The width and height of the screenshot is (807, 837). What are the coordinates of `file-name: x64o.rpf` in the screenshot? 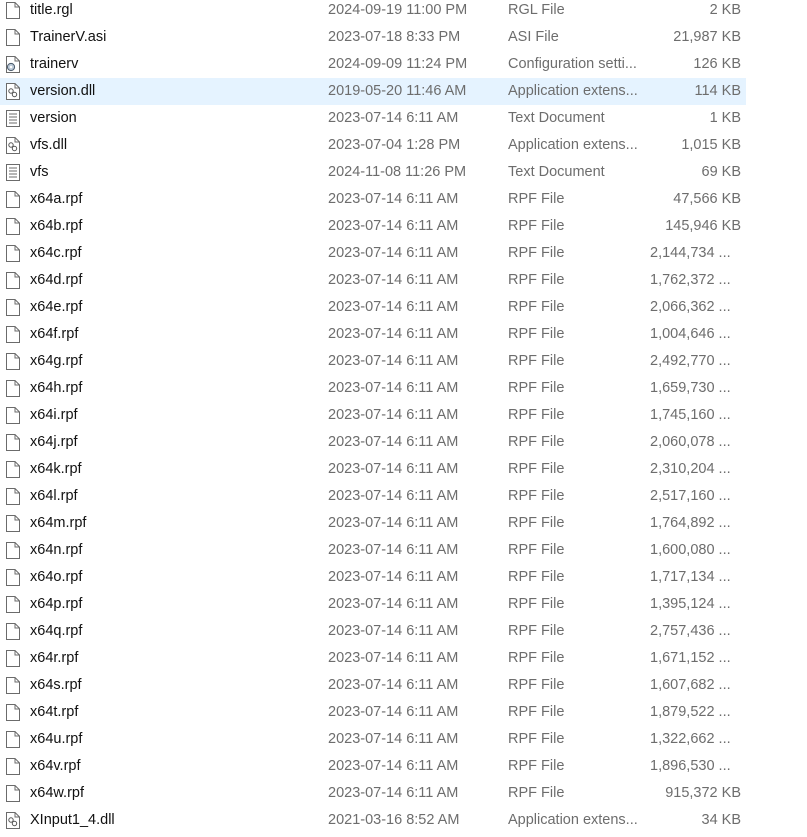 It's located at (56, 577).